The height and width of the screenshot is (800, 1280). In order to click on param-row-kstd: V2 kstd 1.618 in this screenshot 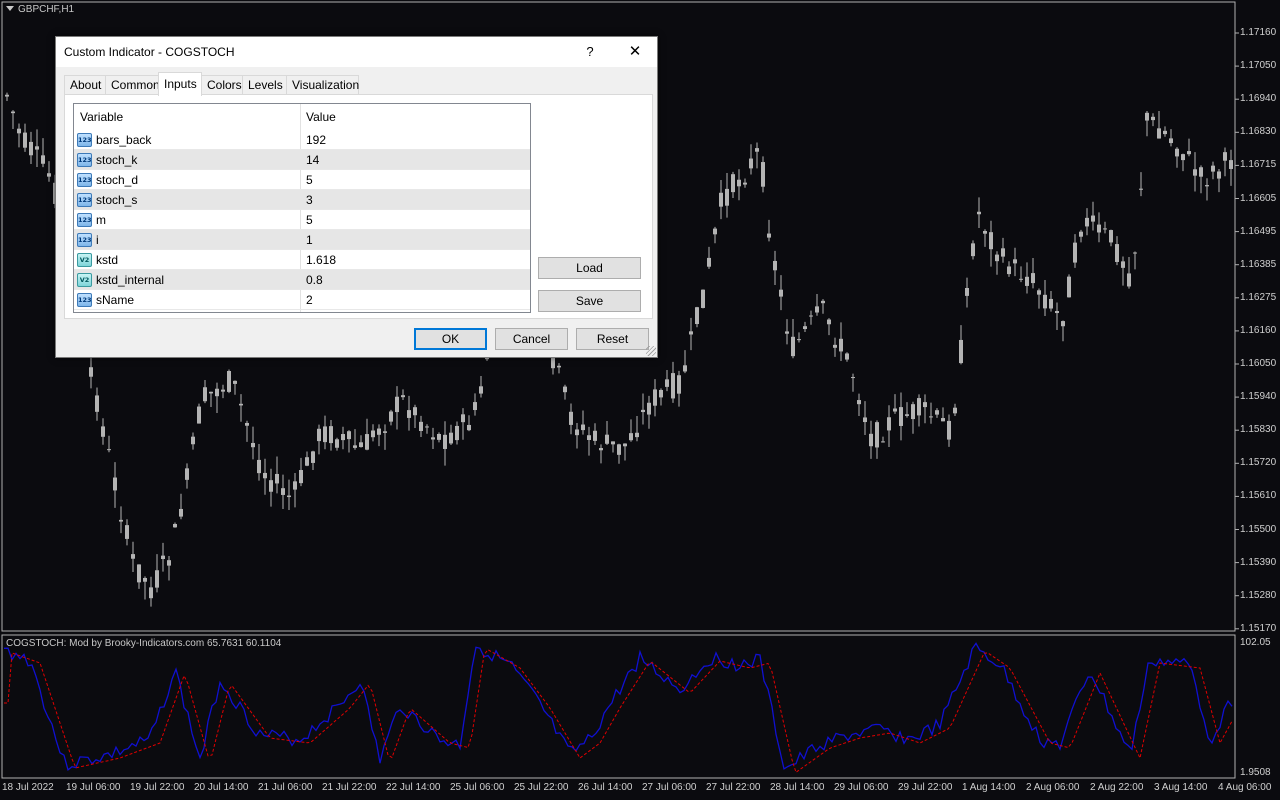, I will do `click(302, 260)`.